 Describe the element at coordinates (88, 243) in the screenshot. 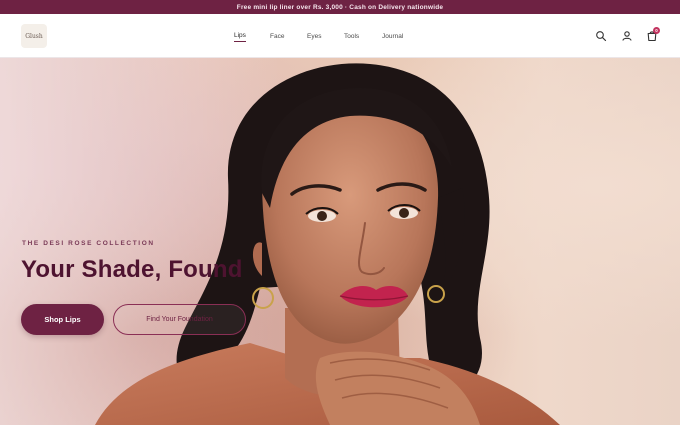

I see `hero-eyebrow: THE DESI ROSE COLLECTION` at that location.